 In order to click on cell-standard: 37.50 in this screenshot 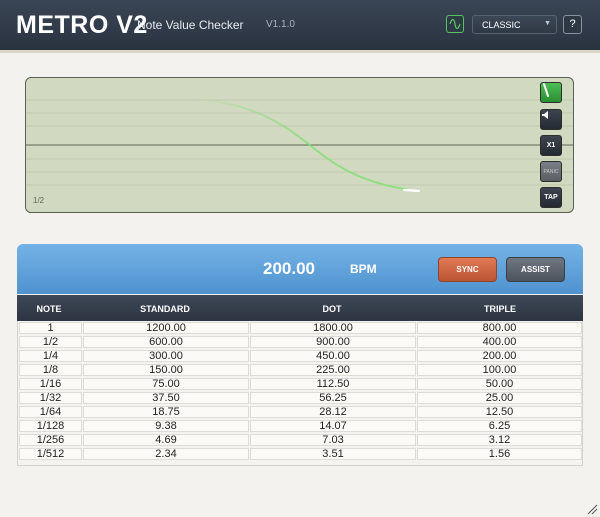, I will do `click(166, 398)`.